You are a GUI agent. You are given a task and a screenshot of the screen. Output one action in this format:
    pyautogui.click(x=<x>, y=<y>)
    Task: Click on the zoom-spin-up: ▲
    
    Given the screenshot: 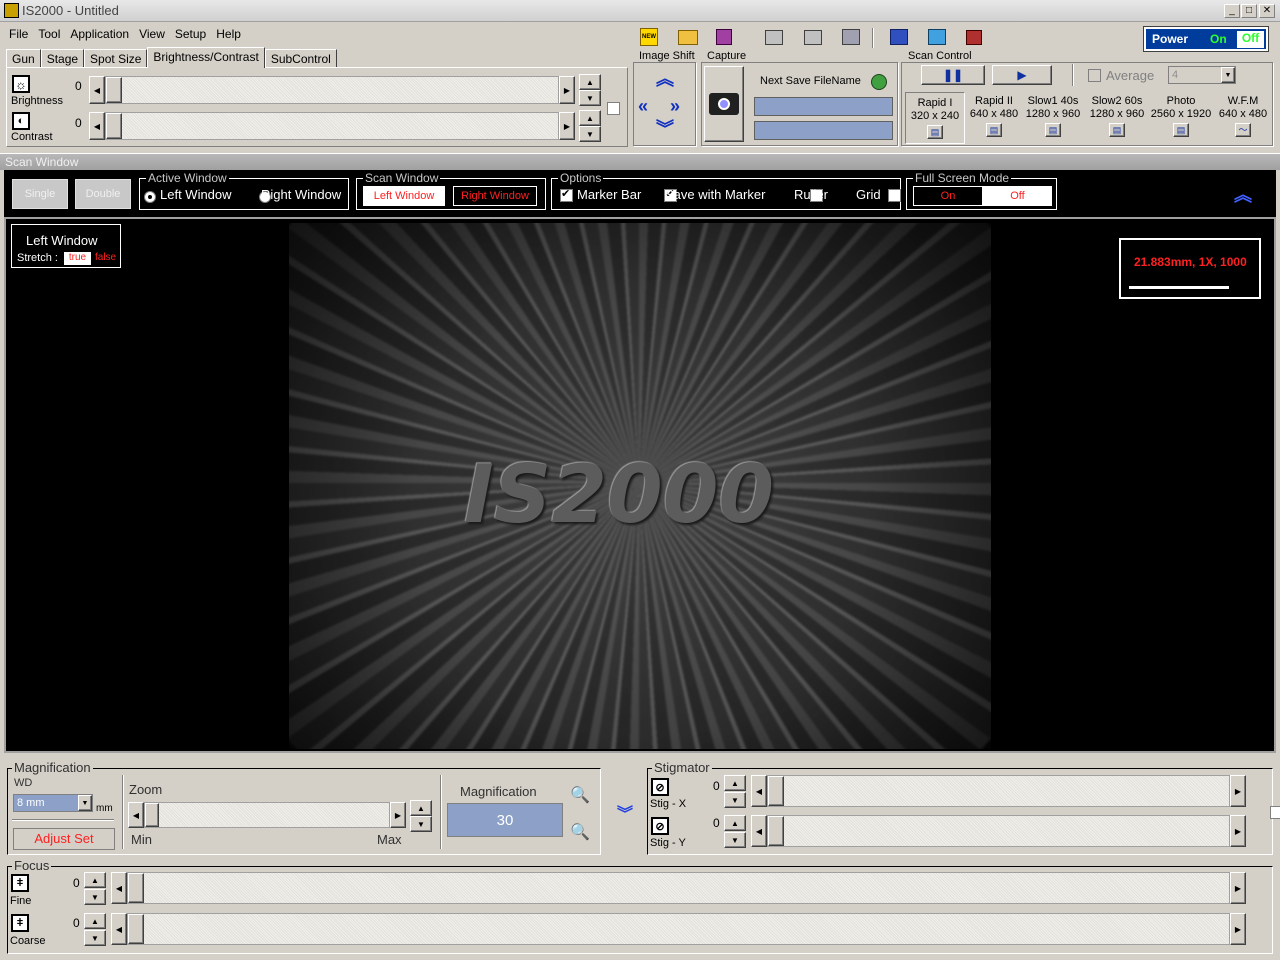 What is the action you would take?
    pyautogui.click(x=421, y=808)
    